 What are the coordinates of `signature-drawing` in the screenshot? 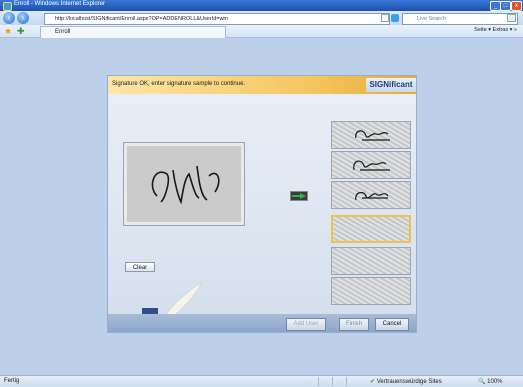 It's located at (185, 185).